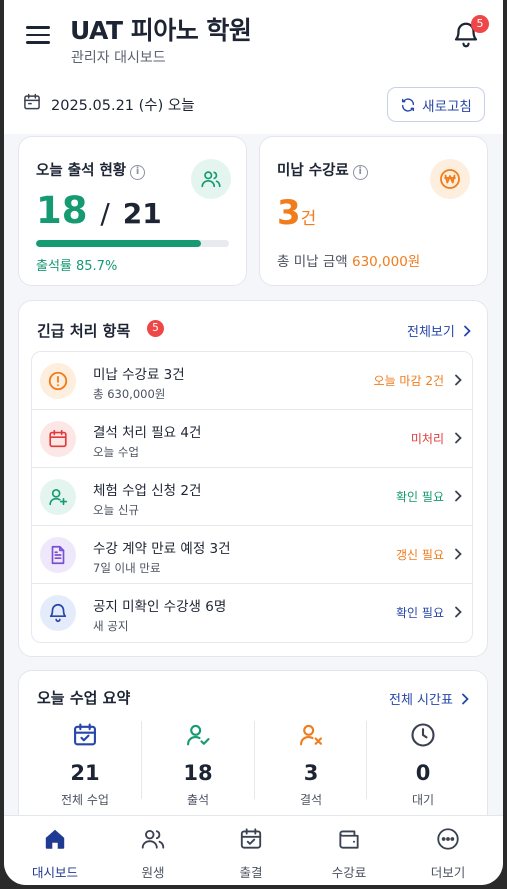  I want to click on summary-present: 18 출석, so click(198, 764).